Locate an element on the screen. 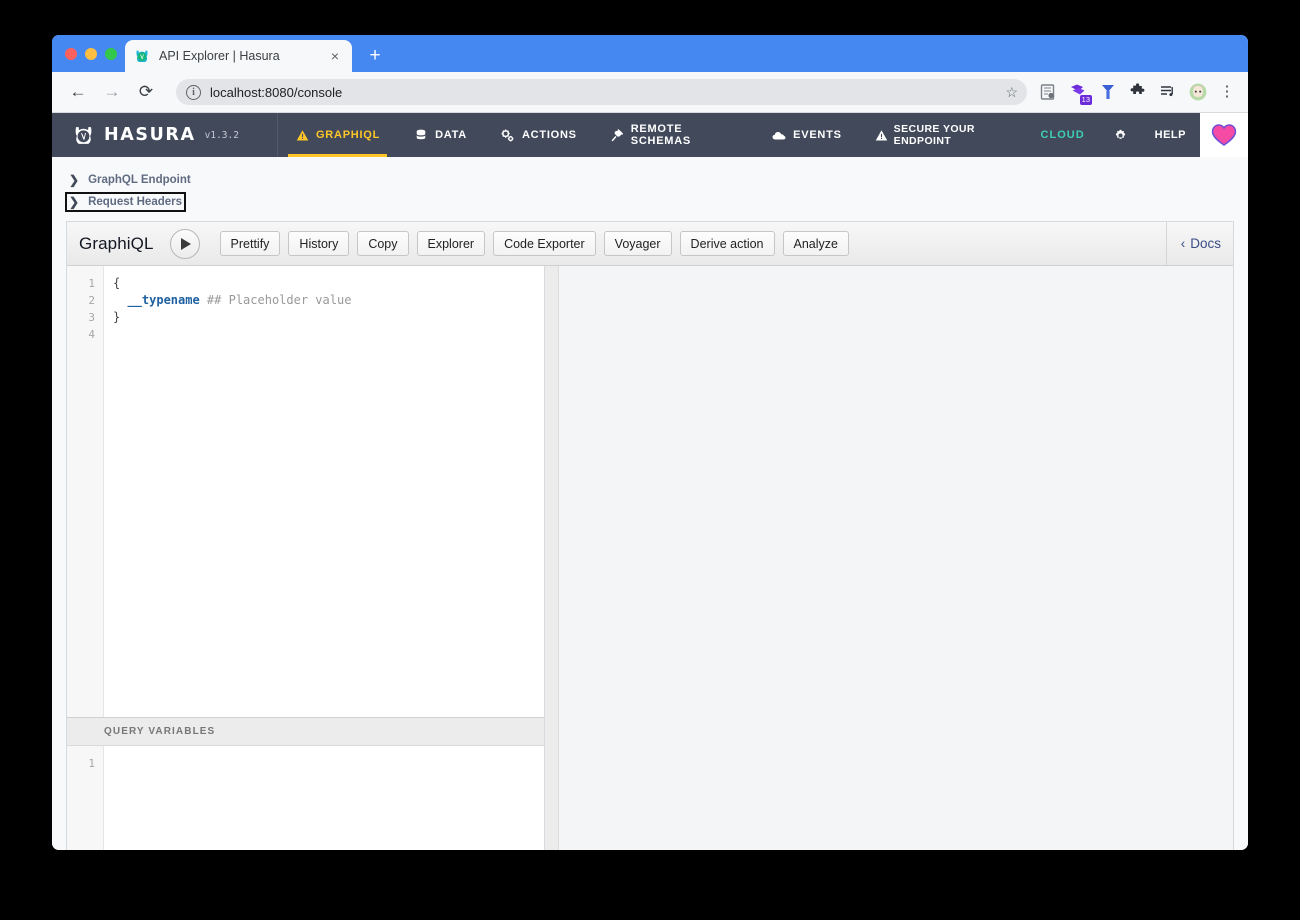  browser-toolbar: ← → ⟳ i localhost:8080/console ☆ 13 ⋮ is located at coordinates (650, 92).